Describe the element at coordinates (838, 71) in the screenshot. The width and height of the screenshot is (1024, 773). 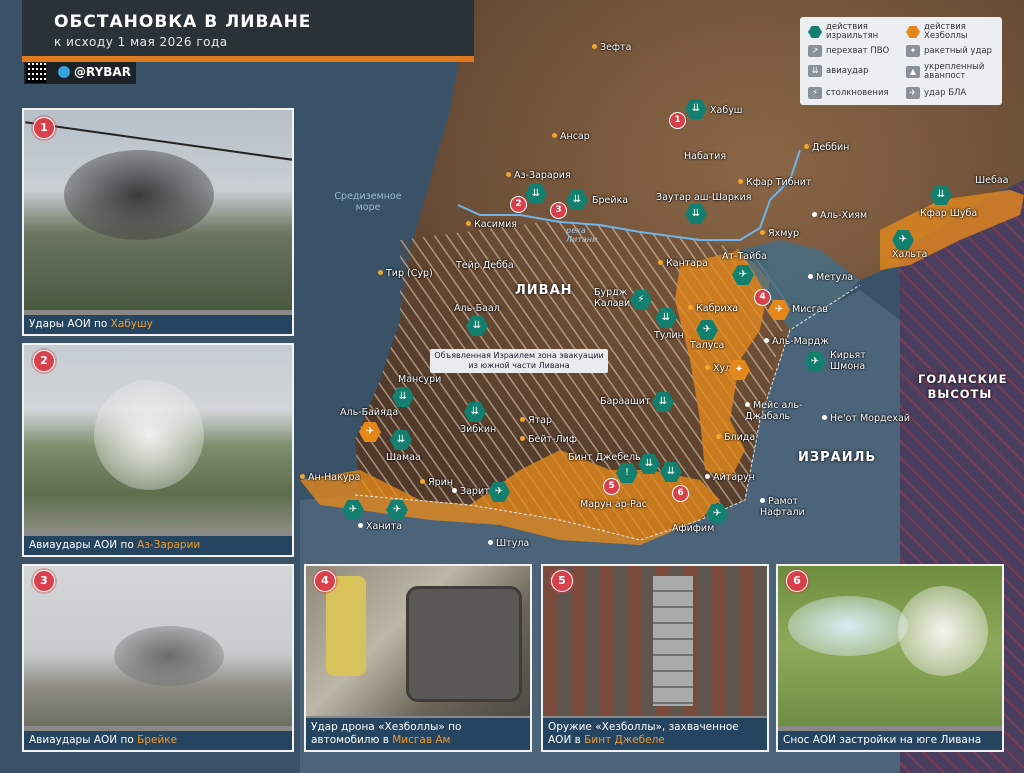
I see `legend-item-airstrike: ⇊ авиаудар` at that location.